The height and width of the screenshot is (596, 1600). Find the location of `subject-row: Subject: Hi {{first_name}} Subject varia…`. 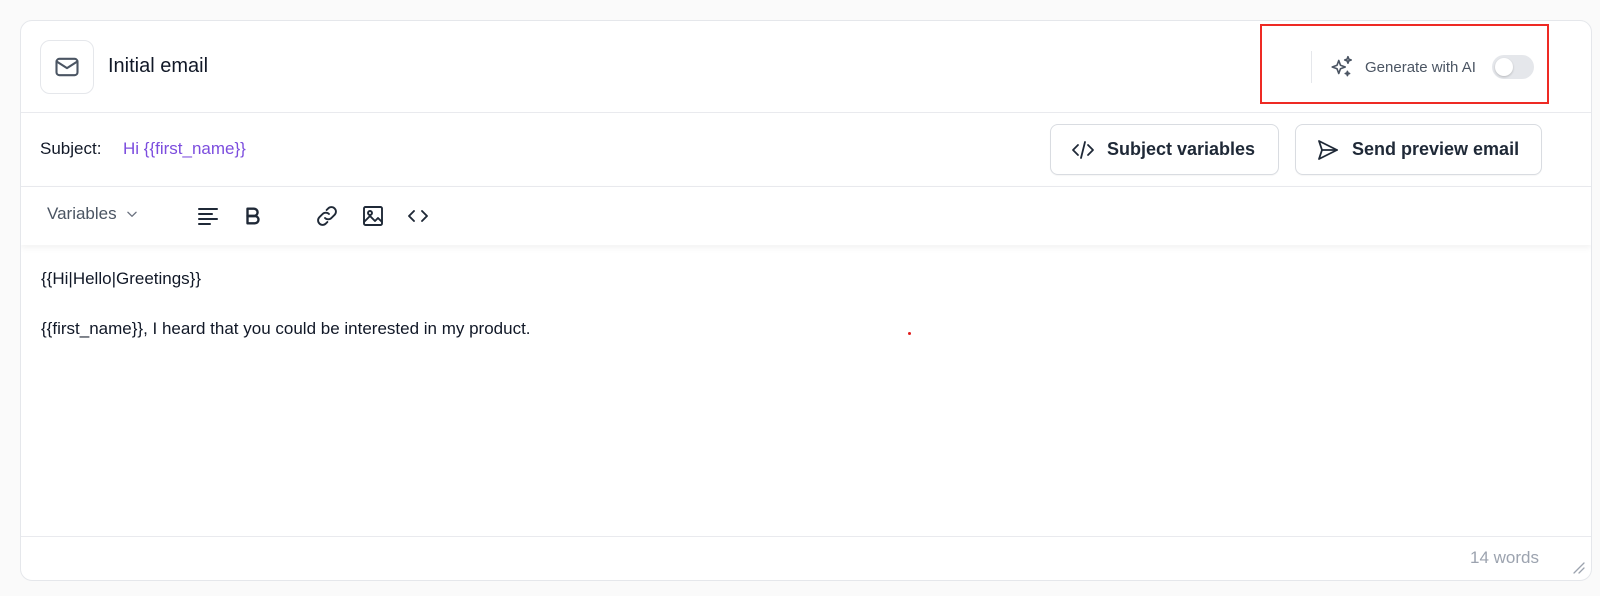

subject-row: Subject: Hi {{first_name}} Subject varia… is located at coordinates (806, 150).